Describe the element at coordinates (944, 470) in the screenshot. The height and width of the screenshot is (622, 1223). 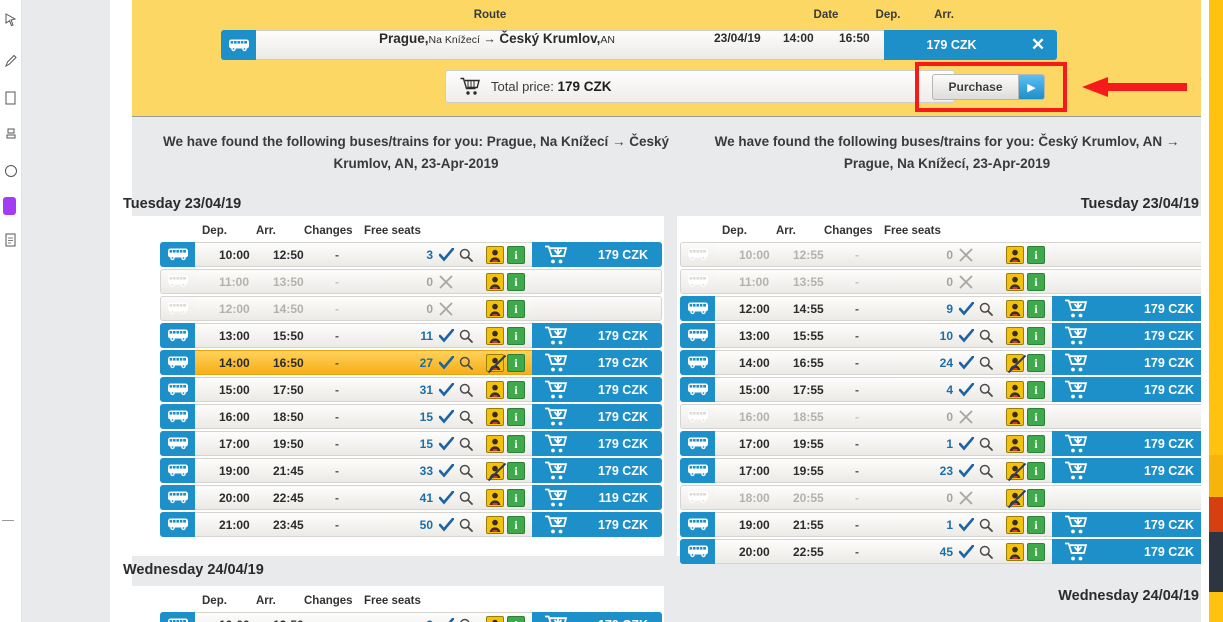
I see `table-row: 17:00 19:55 - 23 i 179 CZK` at that location.